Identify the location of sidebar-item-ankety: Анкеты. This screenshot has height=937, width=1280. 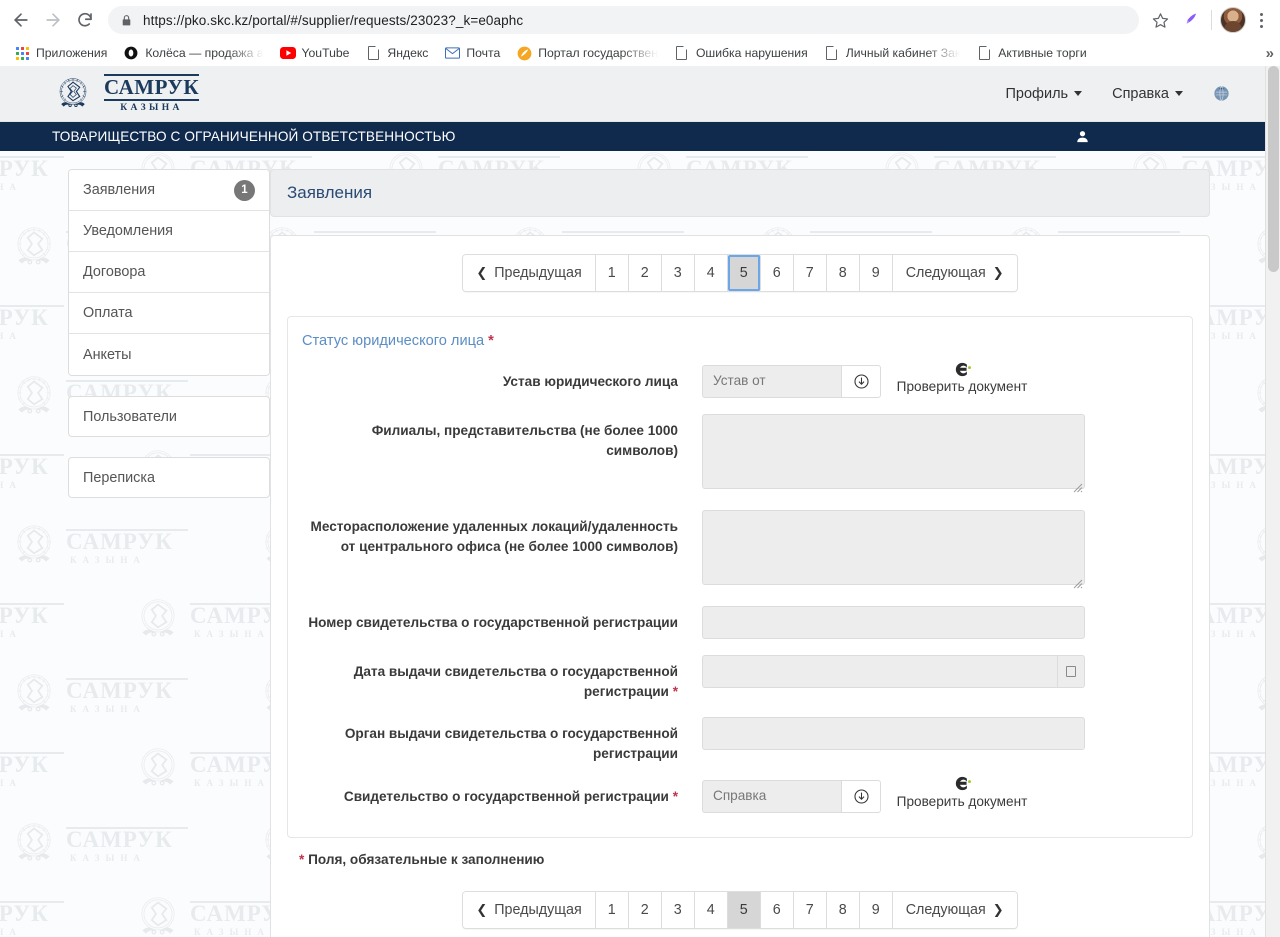
(169, 354).